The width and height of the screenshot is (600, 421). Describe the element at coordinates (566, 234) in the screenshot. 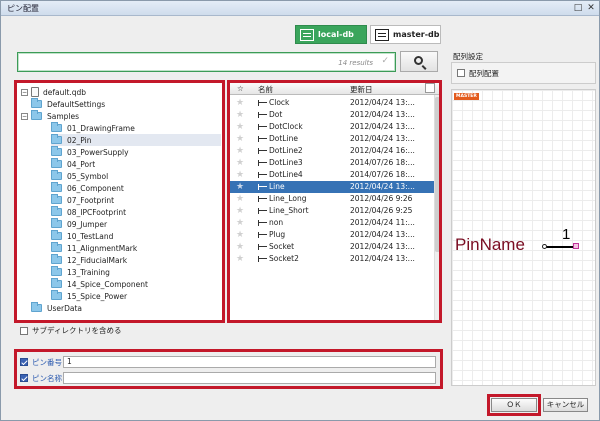

I see `preview-pin-number: 1` at that location.